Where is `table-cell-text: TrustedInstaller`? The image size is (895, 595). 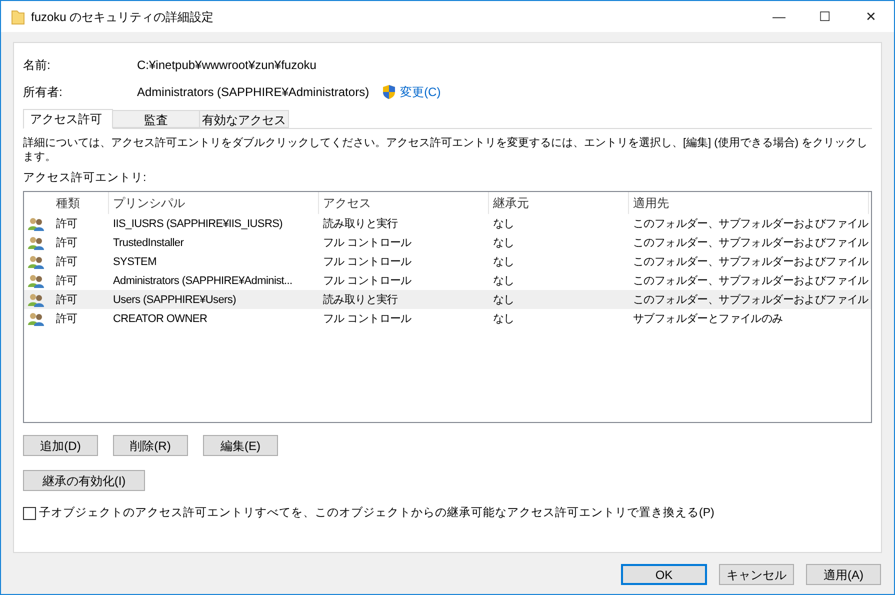
table-cell-text: TrustedInstaller is located at coordinates (148, 243).